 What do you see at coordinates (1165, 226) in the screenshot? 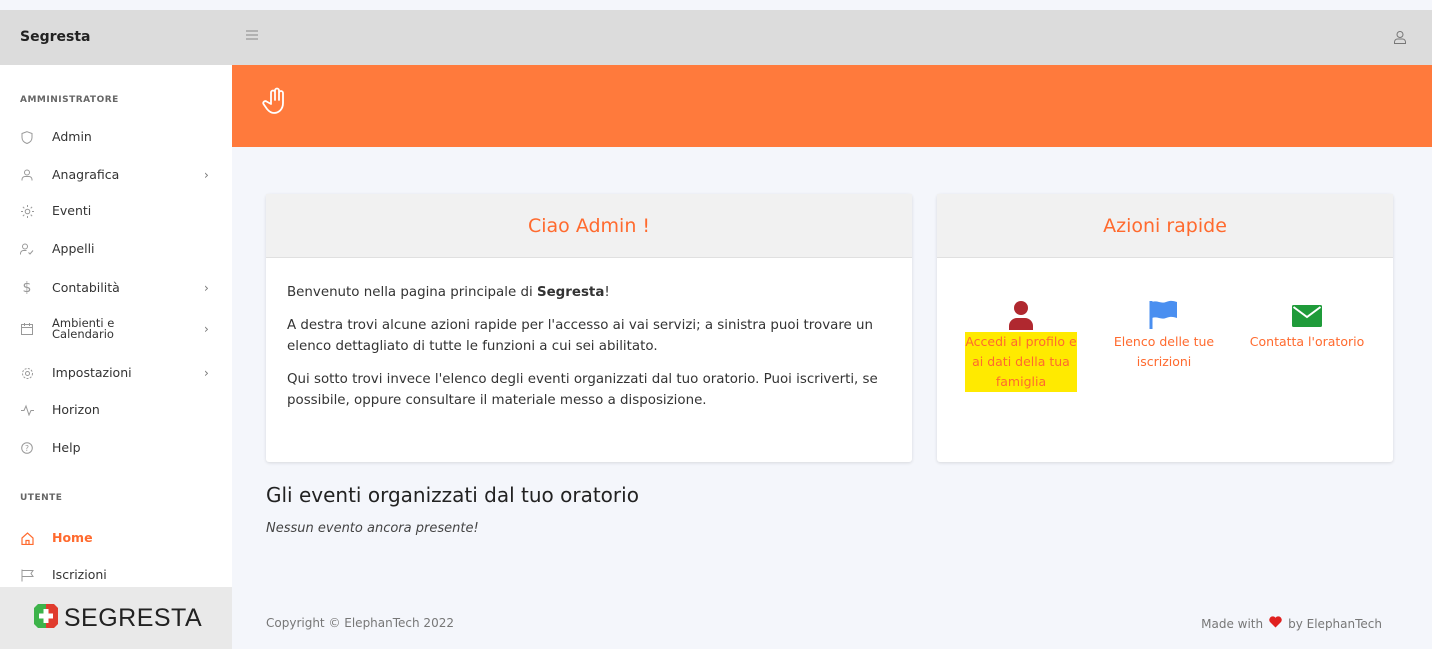
I see `quick-actions-title: Azioni rapide` at bounding box center [1165, 226].